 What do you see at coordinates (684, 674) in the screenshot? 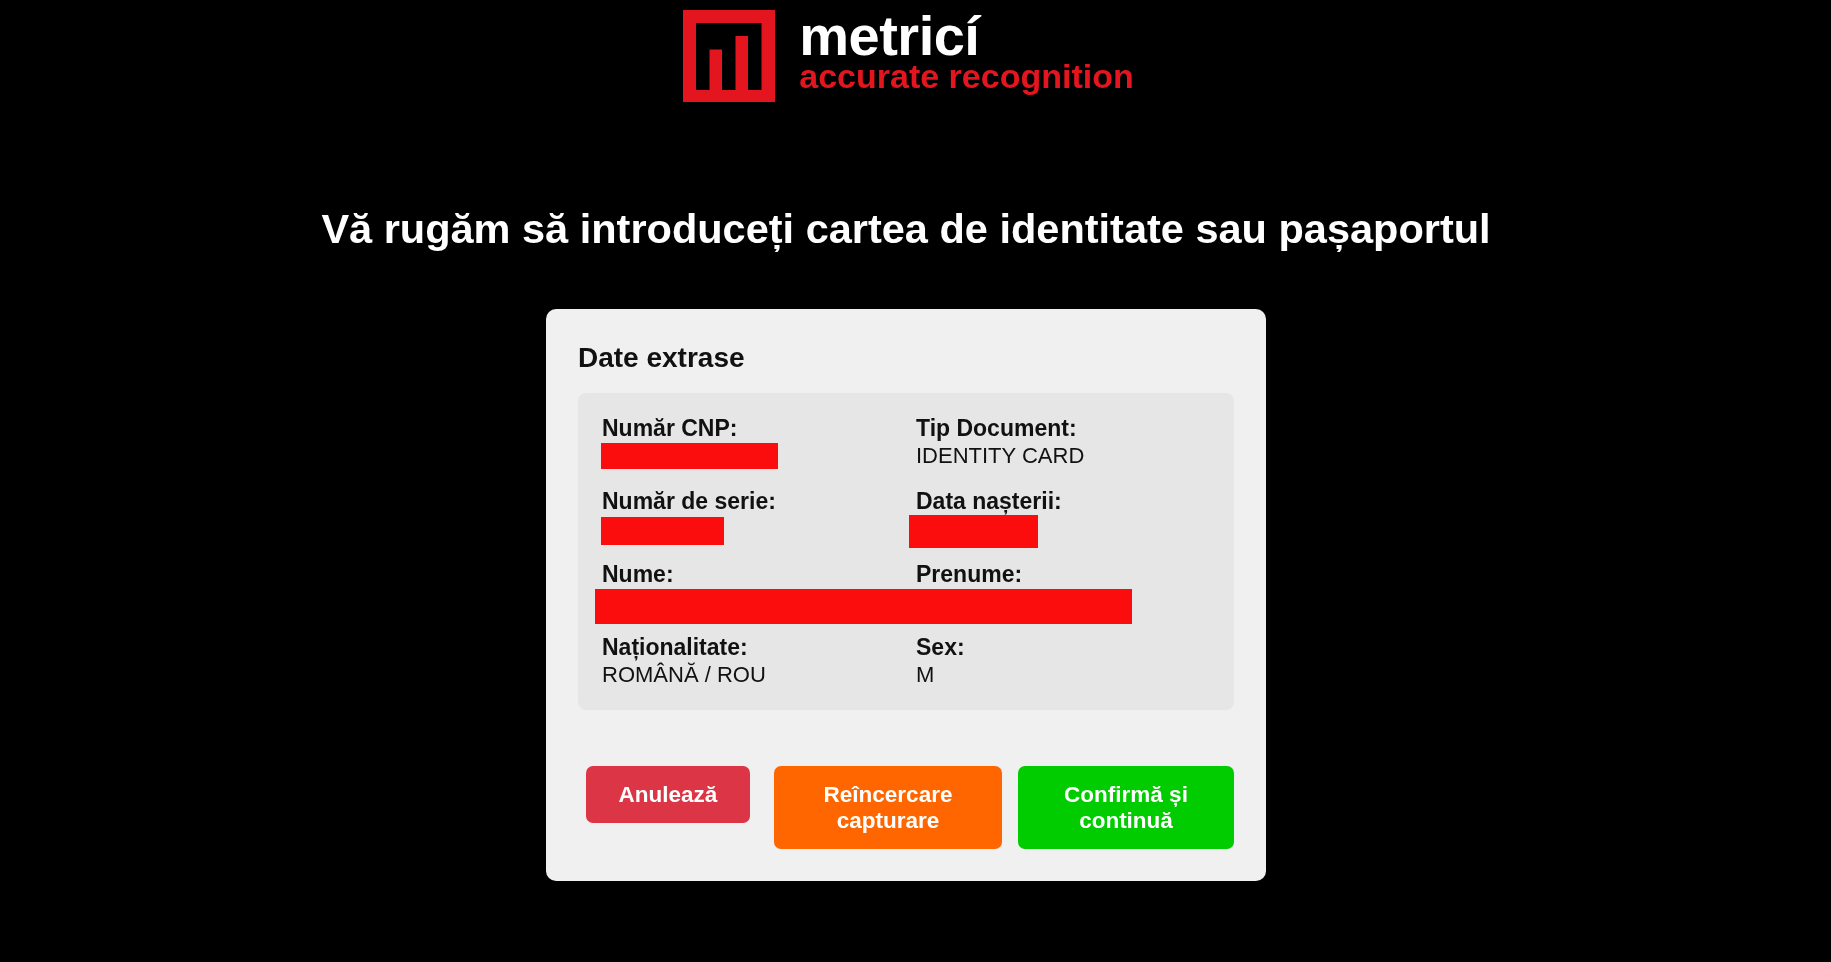
I see `field-value: ROMÂNĂ / ROU` at bounding box center [684, 674].